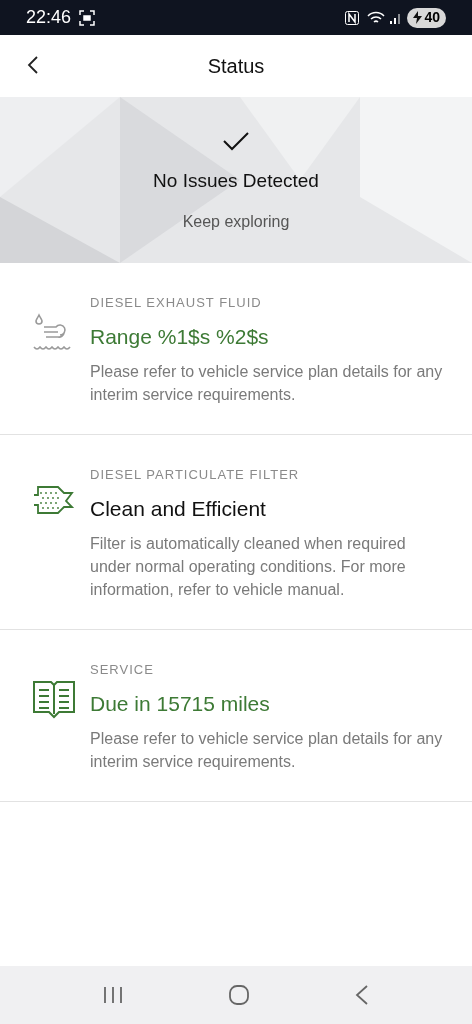 This screenshot has width=472, height=1024. Describe the element at coordinates (87, 17) in the screenshot. I see `screenshot-icon` at that location.